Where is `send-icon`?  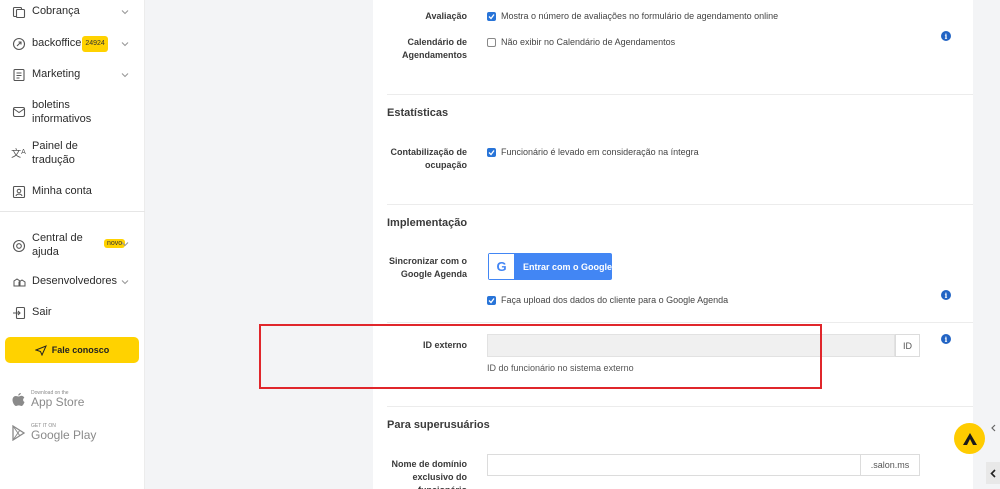
send-icon is located at coordinates (40, 350).